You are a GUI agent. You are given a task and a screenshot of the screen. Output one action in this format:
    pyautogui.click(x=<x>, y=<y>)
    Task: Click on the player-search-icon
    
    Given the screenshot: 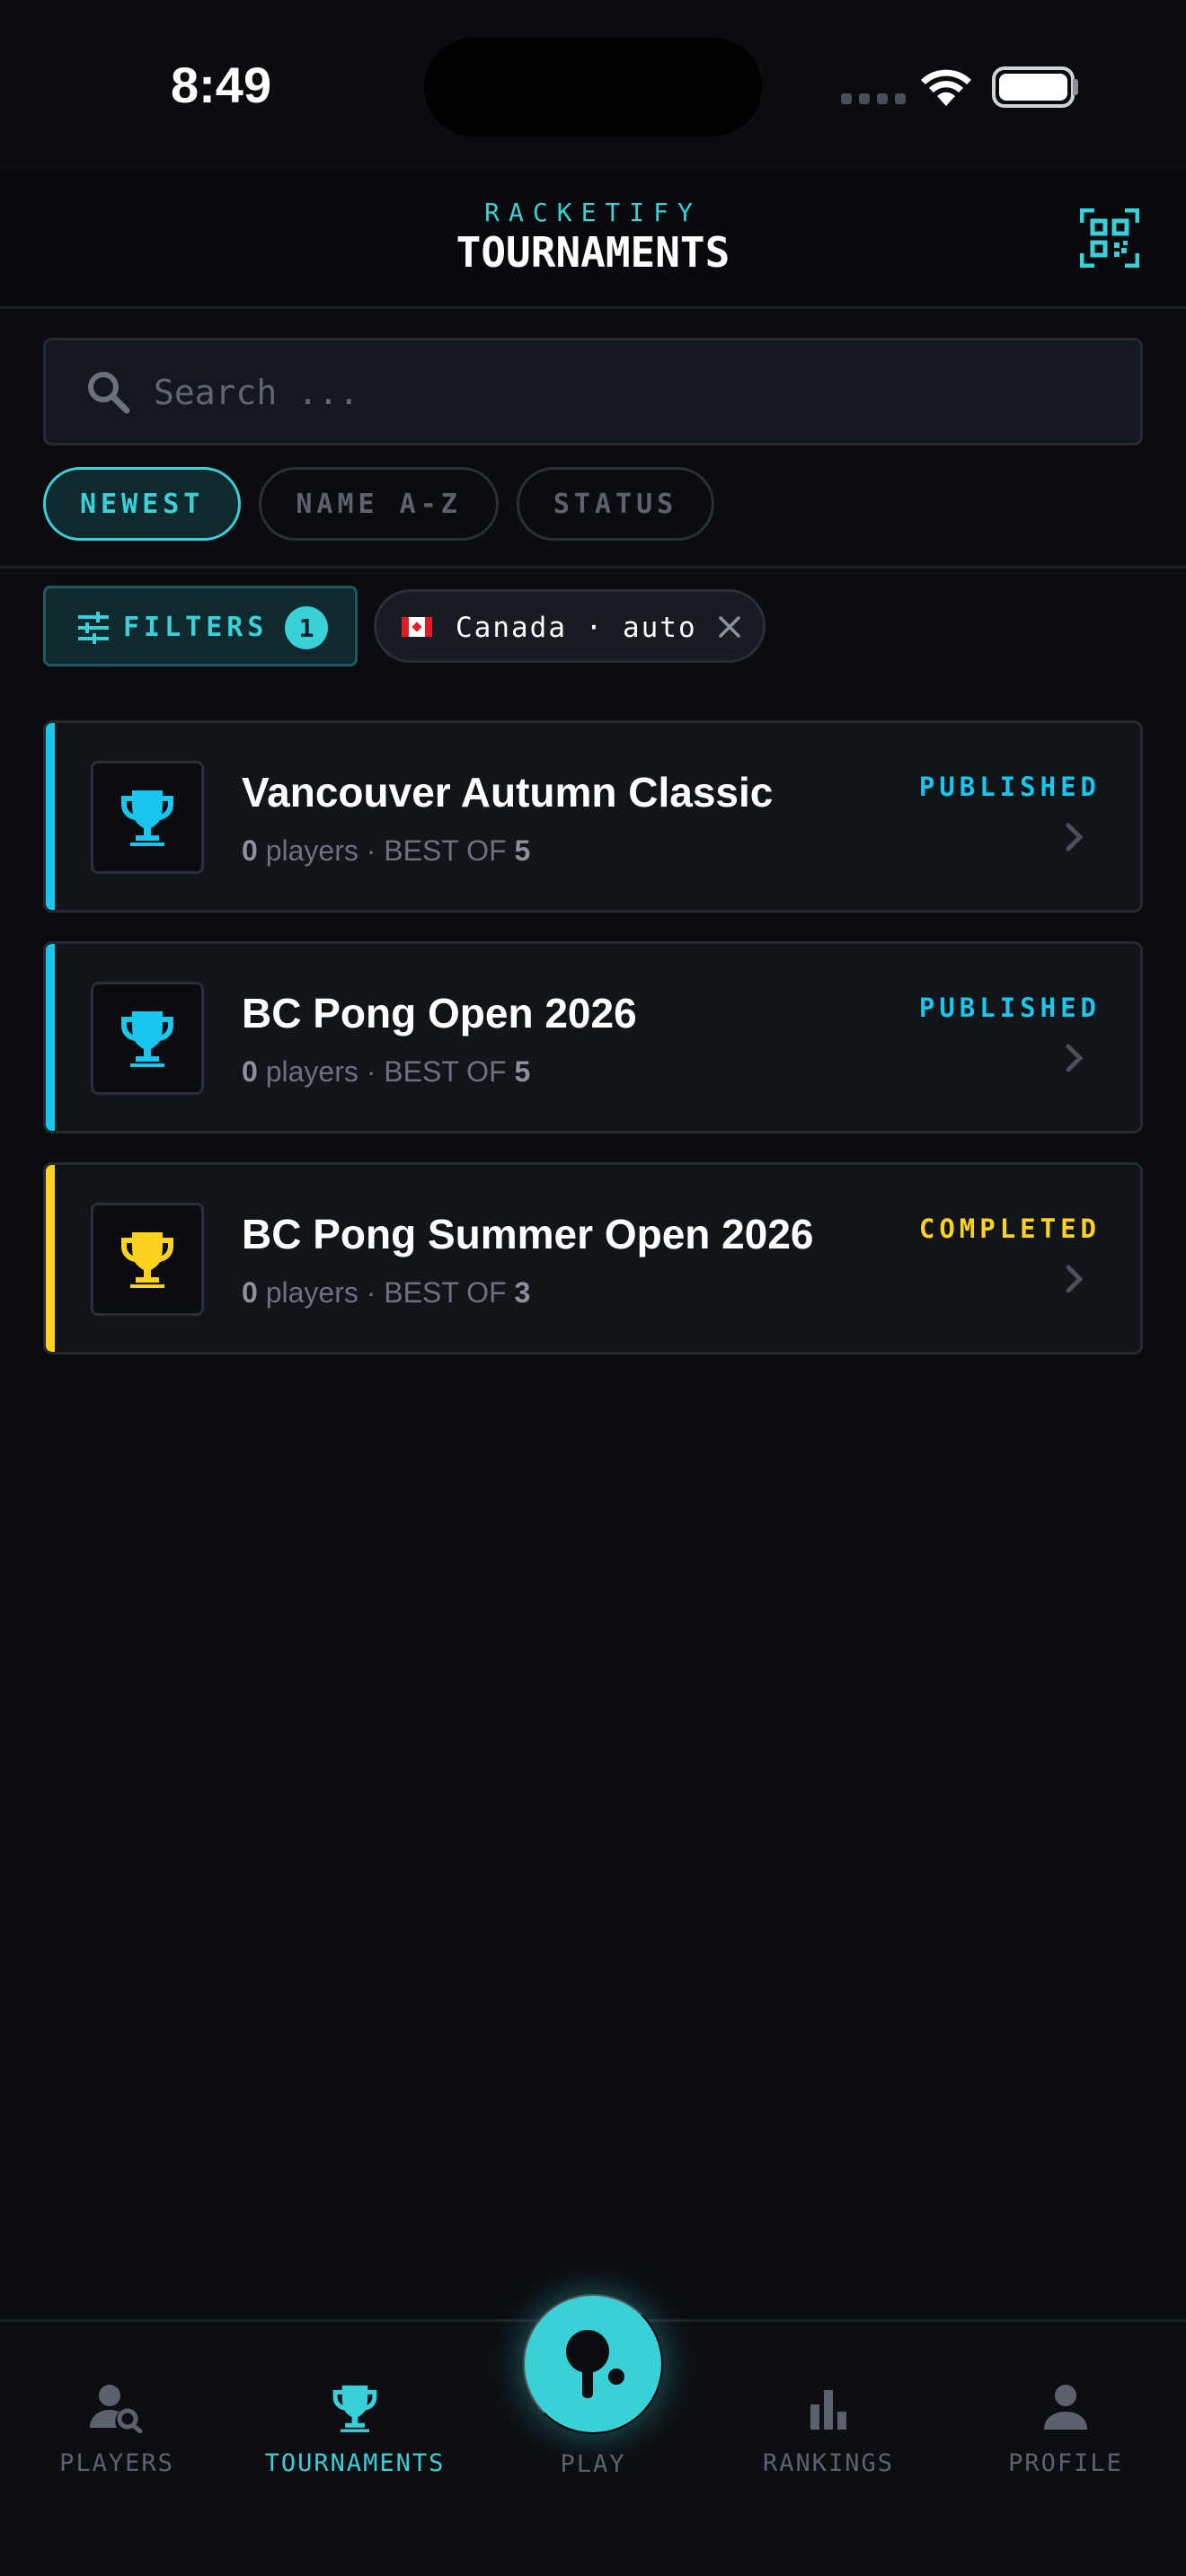 What is the action you would take?
    pyautogui.click(x=116, y=2409)
    